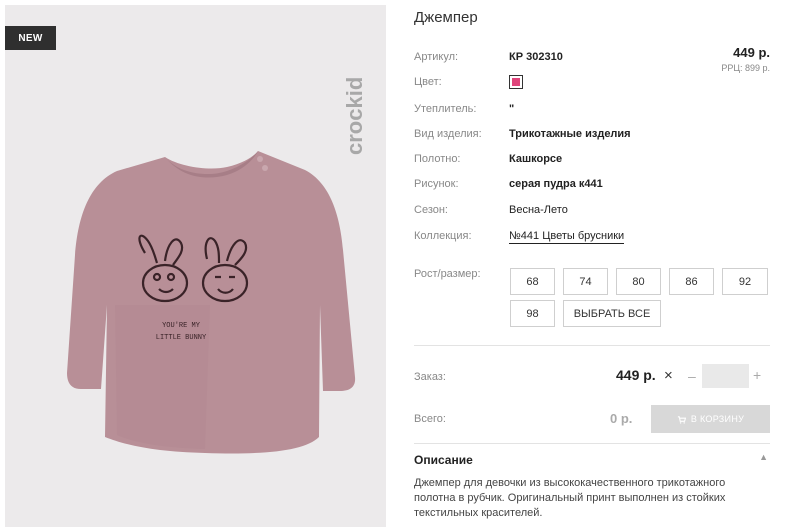 The image size is (800, 527). I want to click on recommended-retail-price: РРЦ: 899 р., so click(745, 68).